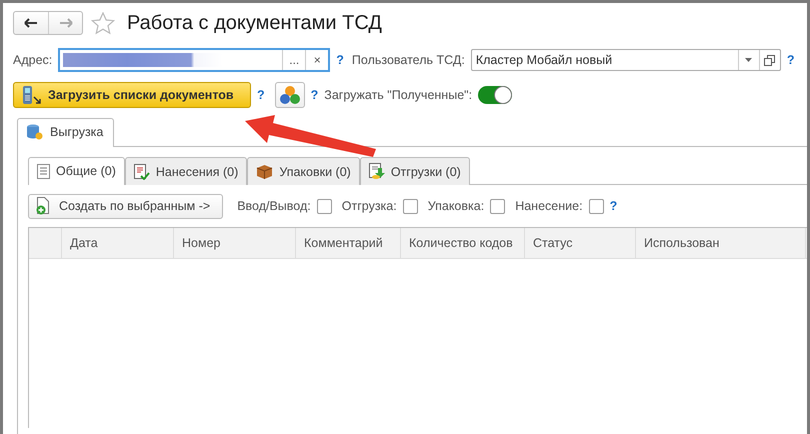 The width and height of the screenshot is (810, 434). Describe the element at coordinates (43, 206) in the screenshot. I see `new-document-icon` at that location.